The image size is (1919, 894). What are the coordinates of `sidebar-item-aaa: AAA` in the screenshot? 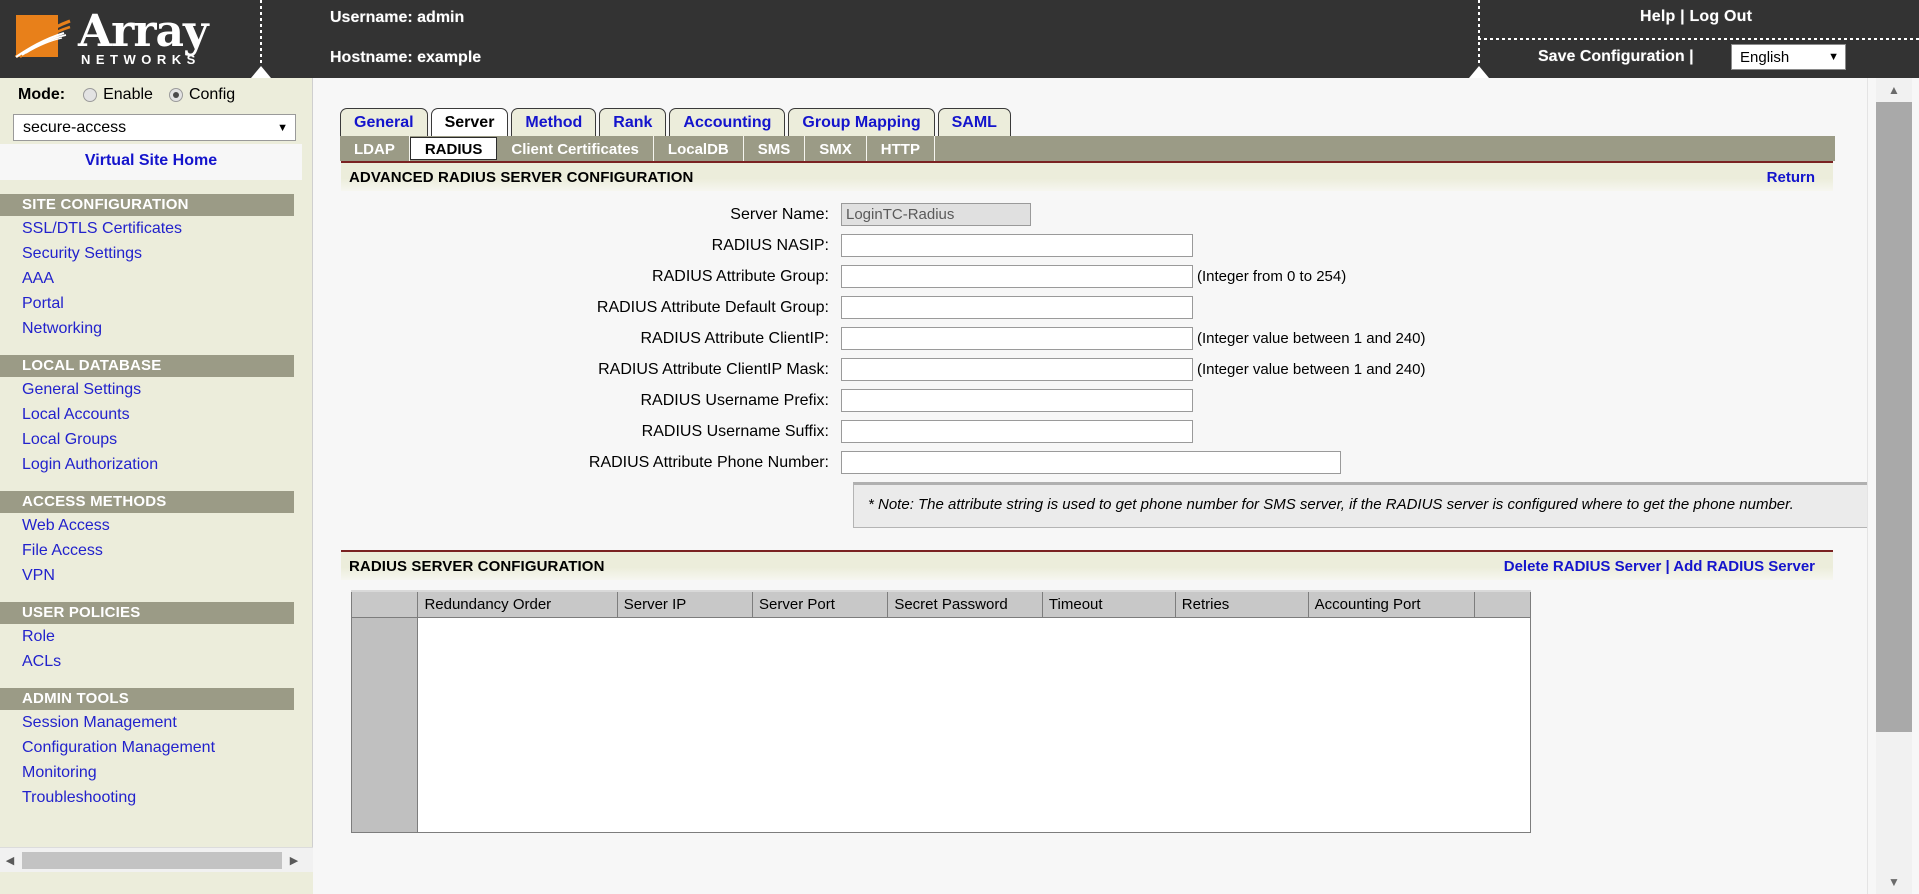 It's located at (156, 278).